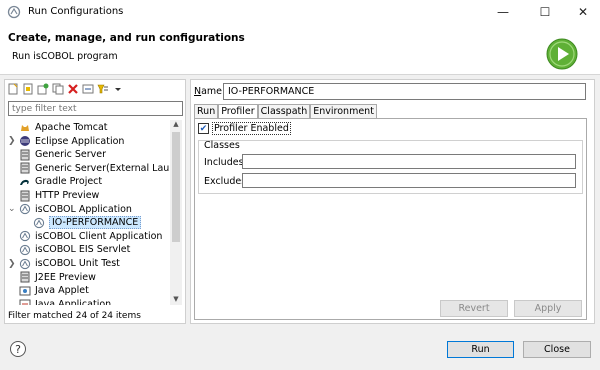 This screenshot has height=370, width=600. What do you see at coordinates (251, 128) in the screenshot?
I see `profiler-enabled-label: Profiler Enabled` at bounding box center [251, 128].